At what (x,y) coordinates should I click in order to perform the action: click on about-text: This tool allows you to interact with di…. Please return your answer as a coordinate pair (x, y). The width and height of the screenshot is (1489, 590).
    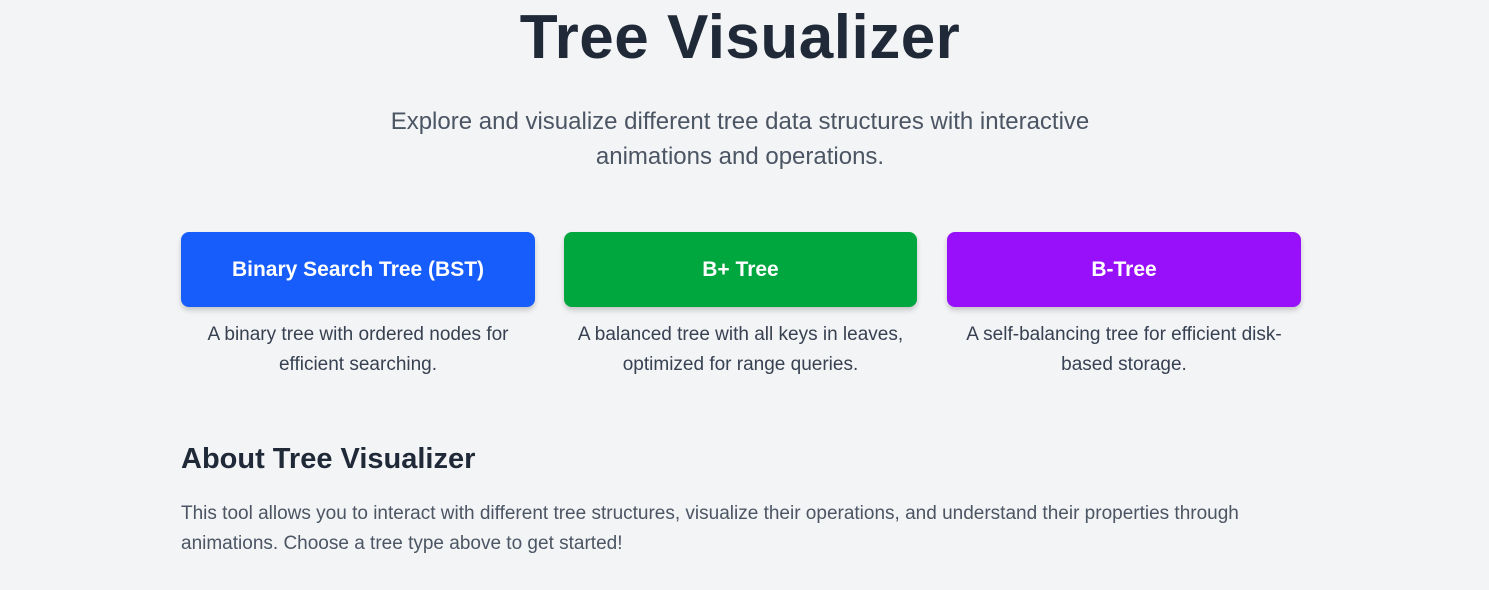
    Looking at the image, I should click on (710, 528).